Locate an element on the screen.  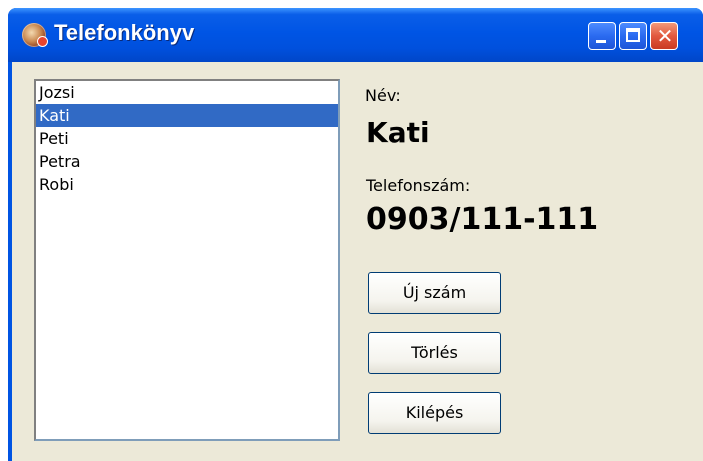
name-value: Kati is located at coordinates (398, 132).